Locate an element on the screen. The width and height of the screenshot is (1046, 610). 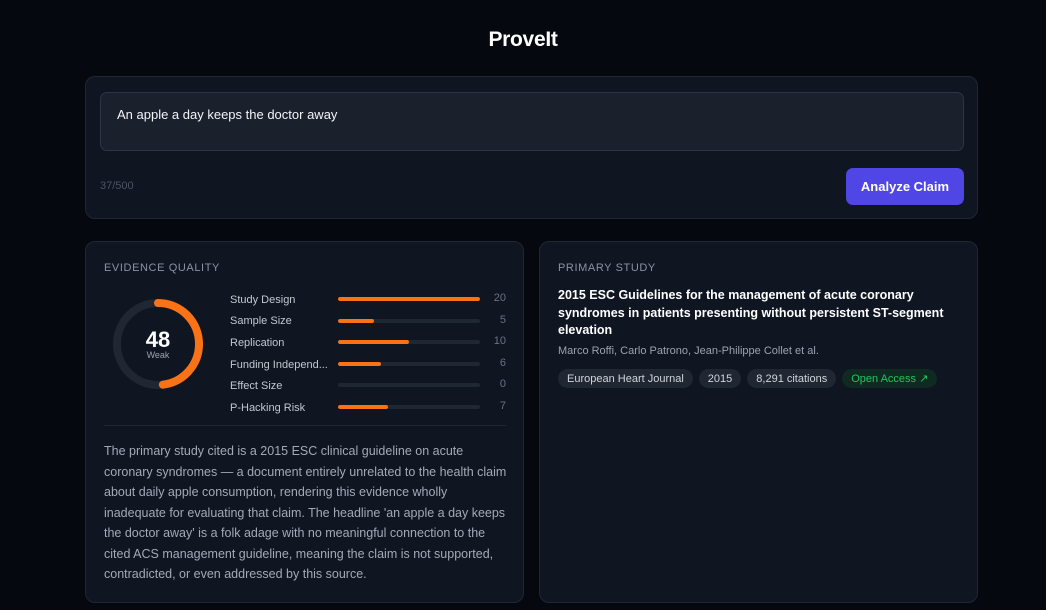
metric-name: Study Design is located at coordinates (263, 299).